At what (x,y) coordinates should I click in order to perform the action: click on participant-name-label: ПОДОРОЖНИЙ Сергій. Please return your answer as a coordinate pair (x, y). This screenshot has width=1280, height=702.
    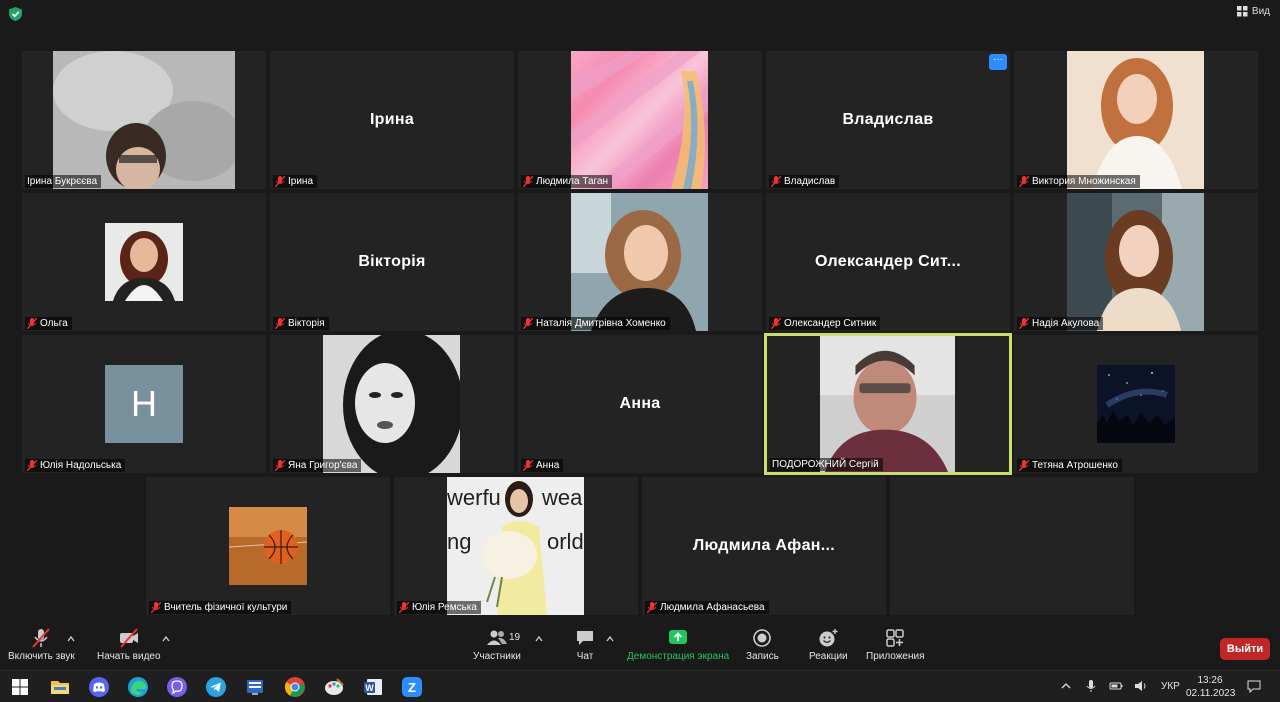
    Looking at the image, I should click on (826, 464).